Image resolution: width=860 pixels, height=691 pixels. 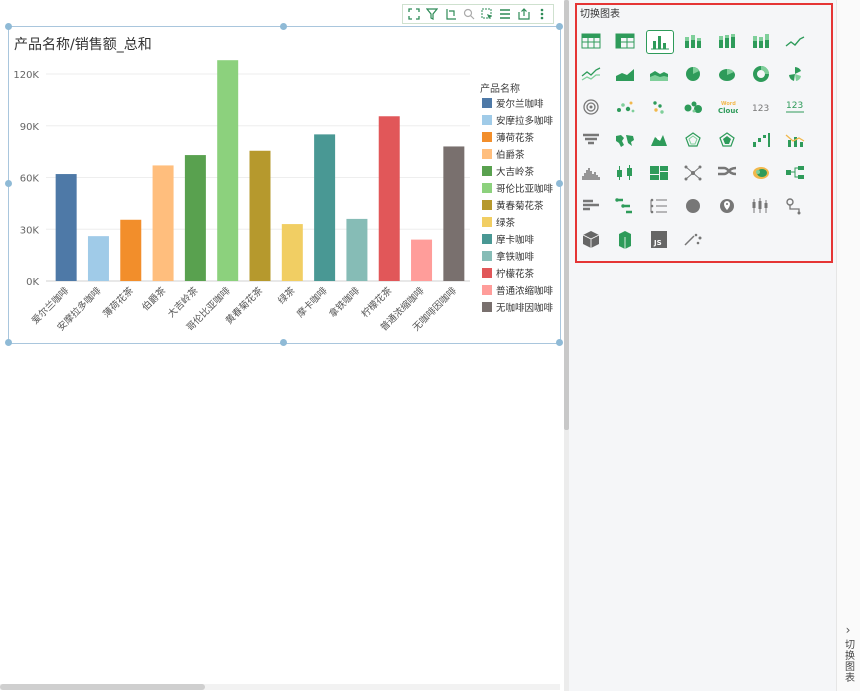 I want to click on chart-type-rose-icon, so click(x=795, y=74).